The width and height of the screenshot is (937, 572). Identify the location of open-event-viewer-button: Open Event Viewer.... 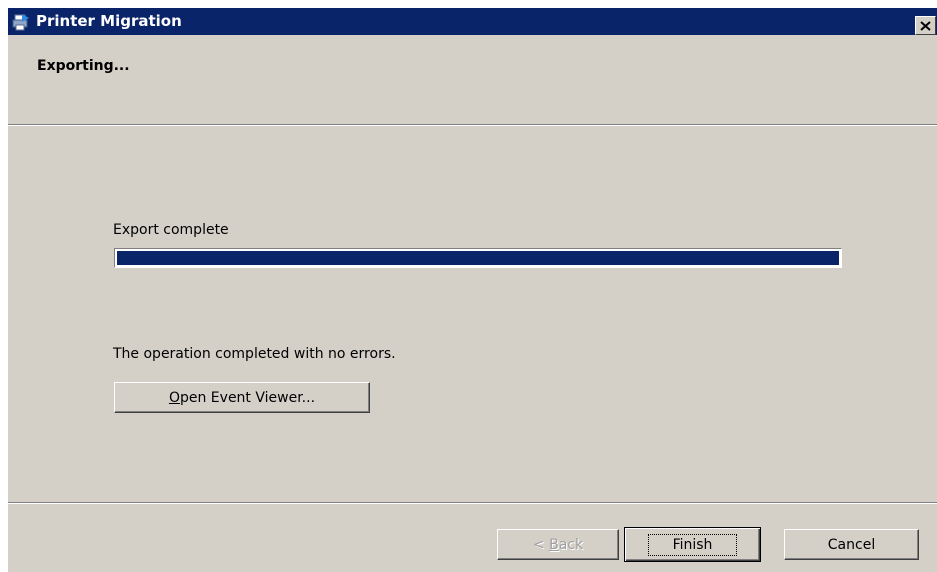
(242, 397).